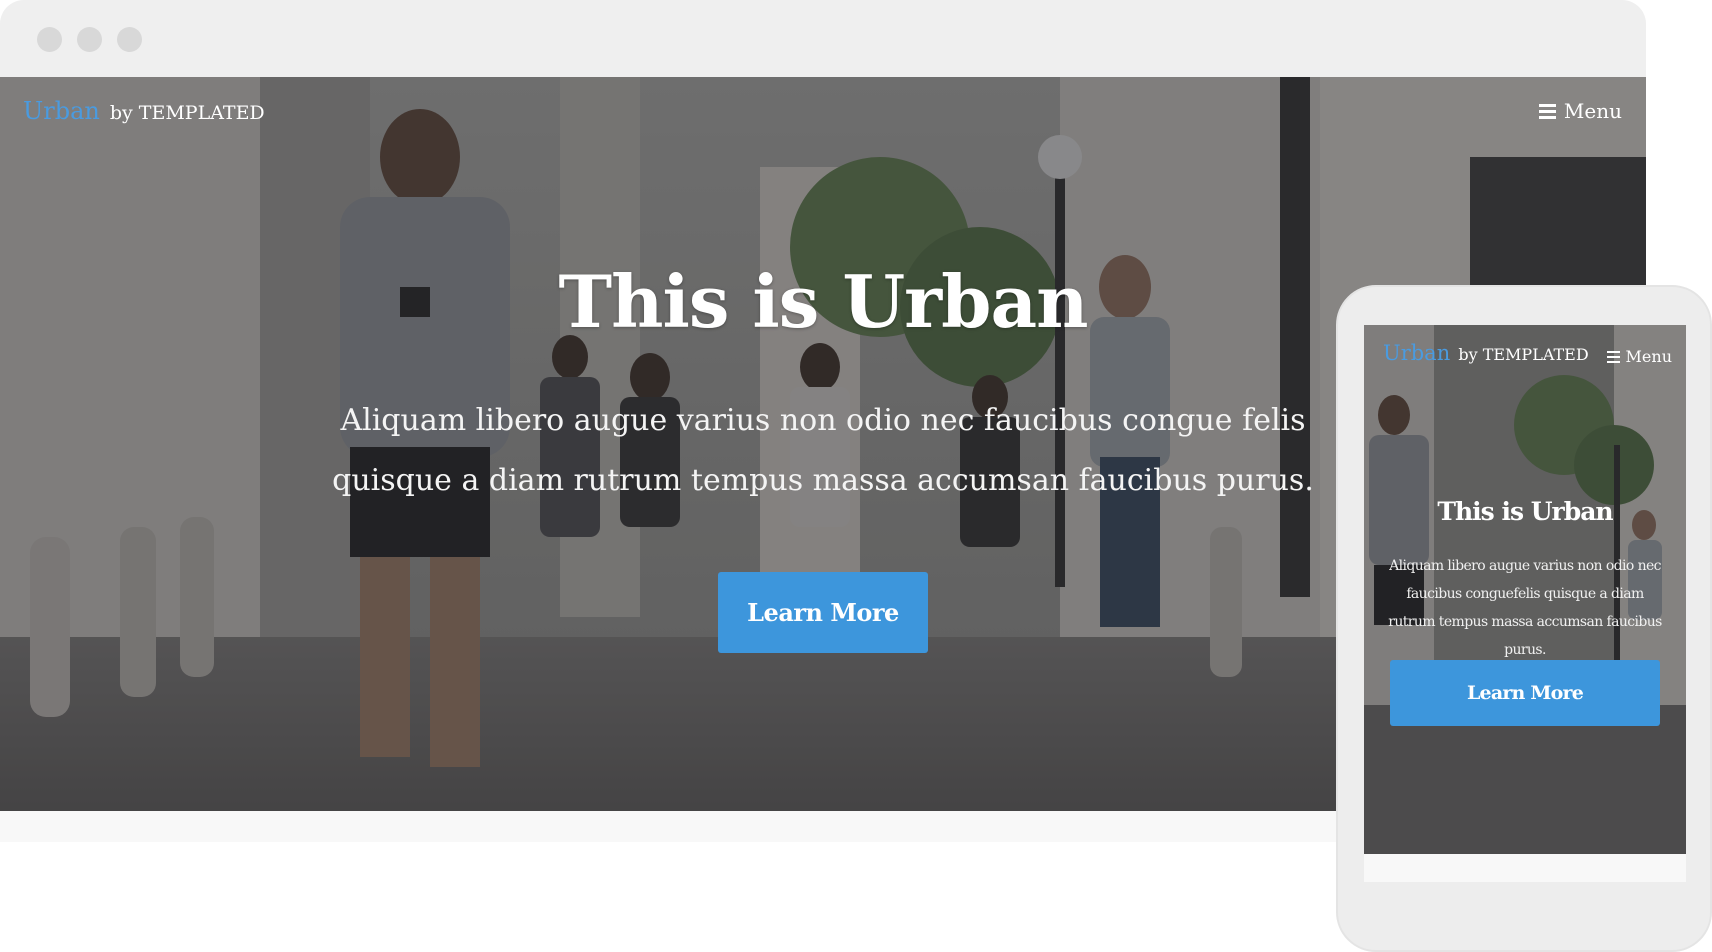 Image resolution: width=1712 pixels, height=952 pixels. I want to click on hamburger-icon, so click(1613, 356).